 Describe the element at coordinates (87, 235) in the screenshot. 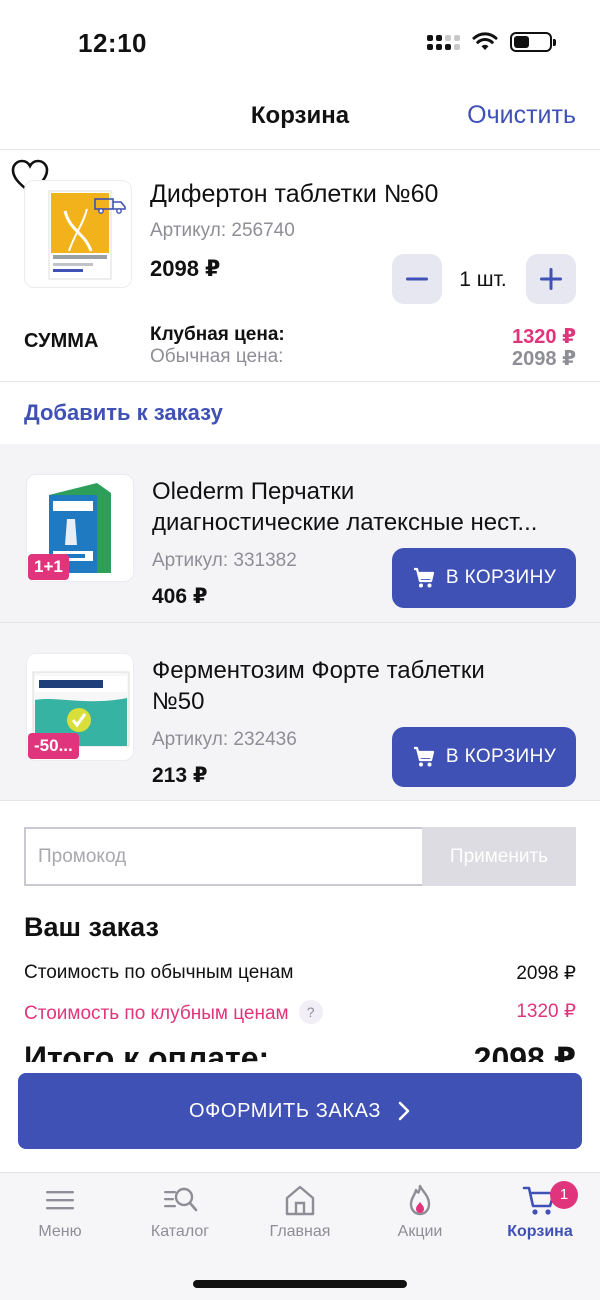

I see `difertone-box-image` at that location.